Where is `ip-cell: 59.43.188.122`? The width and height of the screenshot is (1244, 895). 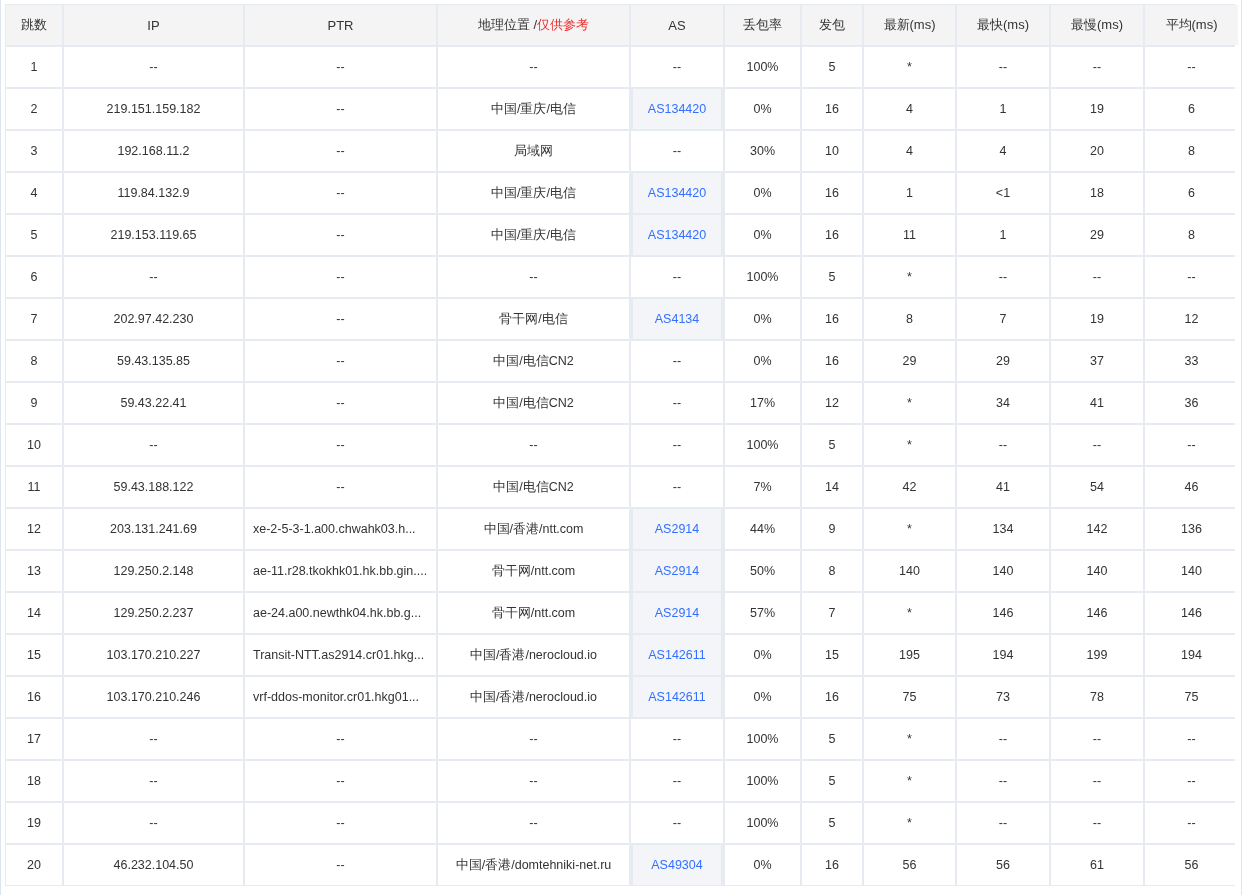 ip-cell: 59.43.188.122 is located at coordinates (153, 487).